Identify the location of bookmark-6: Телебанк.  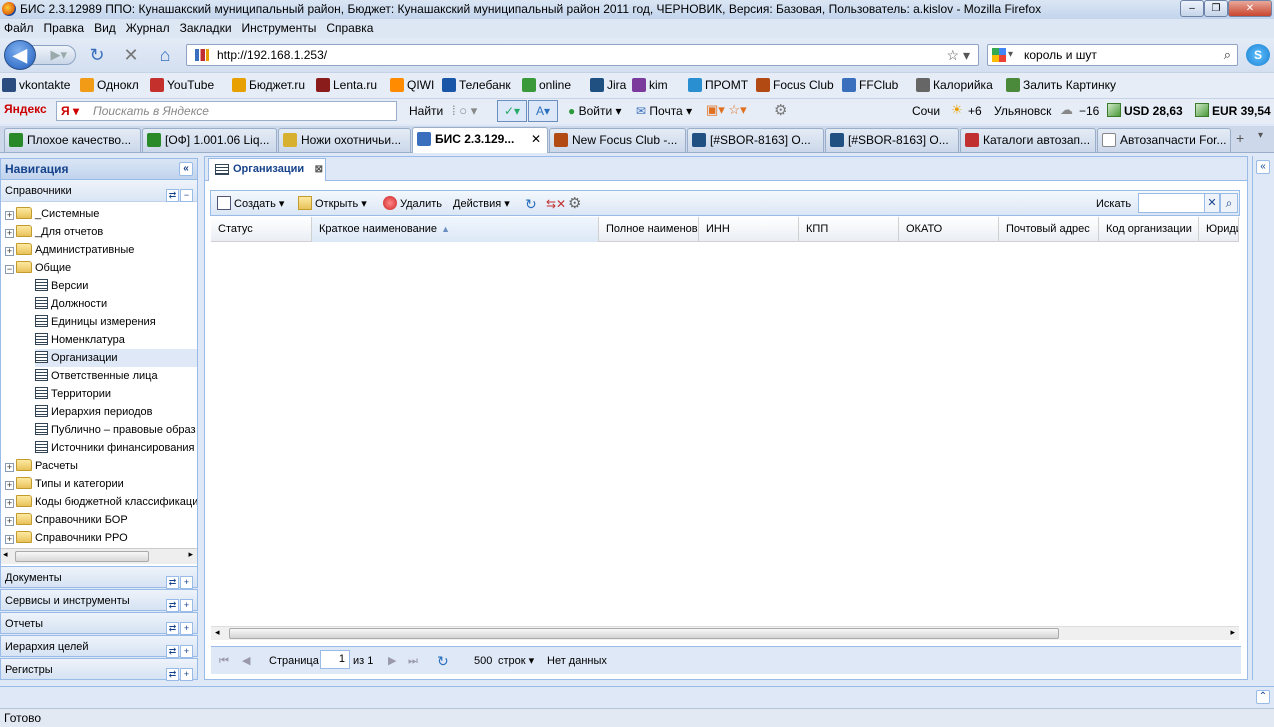
(476, 85).